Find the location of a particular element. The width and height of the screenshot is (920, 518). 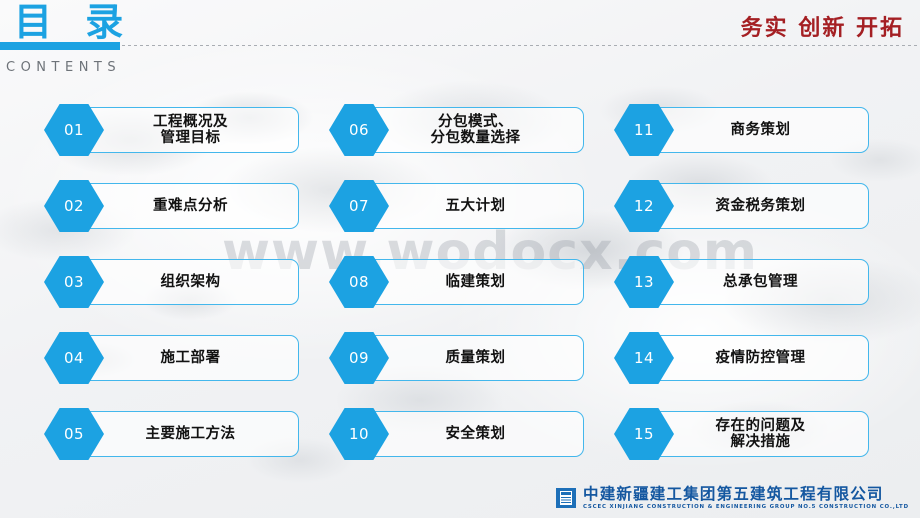

contents-item-box: 组织架构 is located at coordinates (190, 282).